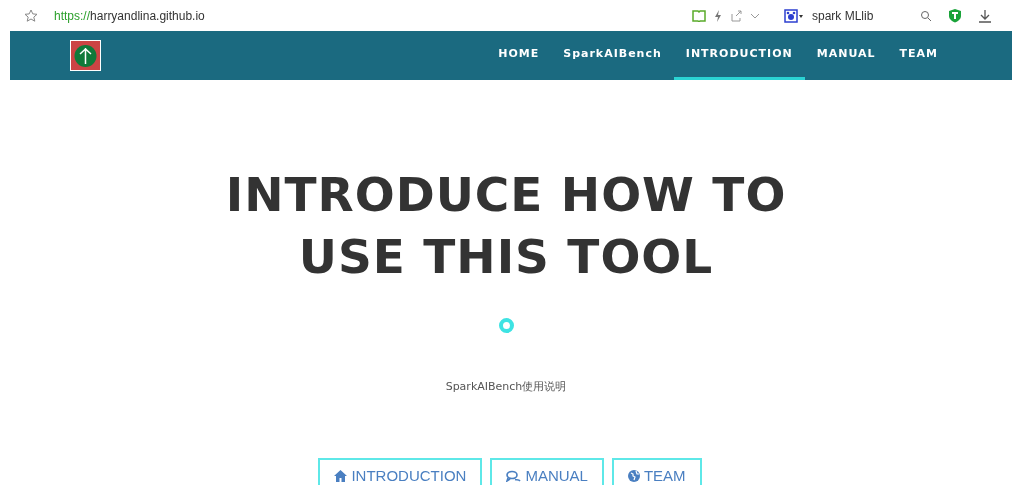 Image resolution: width=1012 pixels, height=485 pixels. Describe the element at coordinates (794, 15) in the screenshot. I see `paw-icon` at that location.